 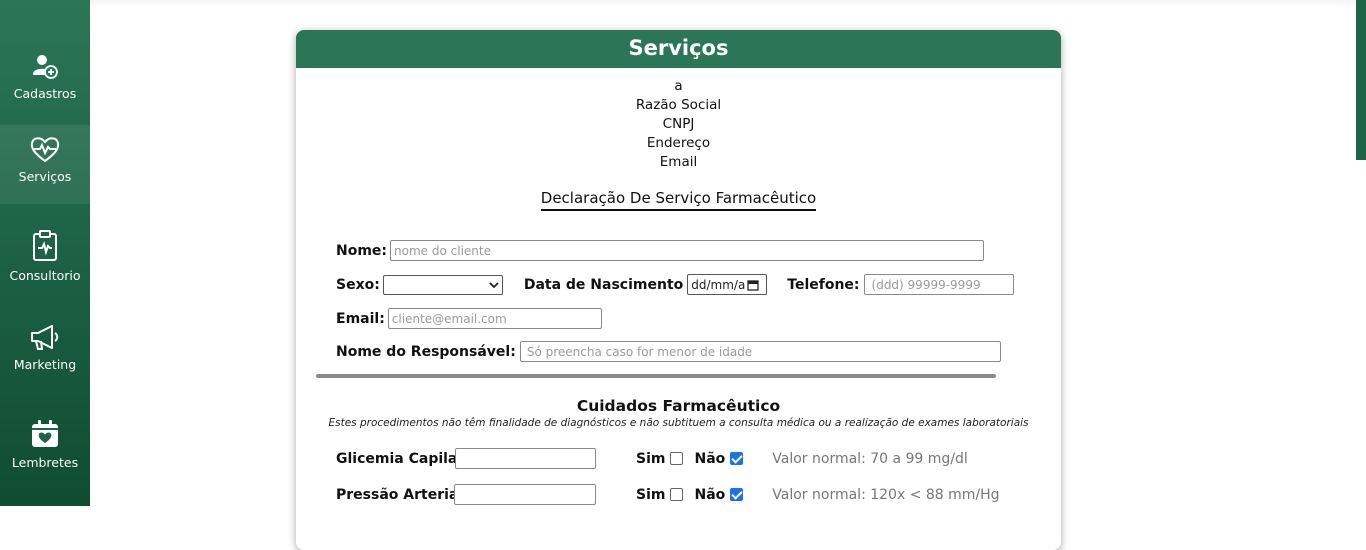 What do you see at coordinates (678, 86) in the screenshot?
I see `company-name: a` at bounding box center [678, 86].